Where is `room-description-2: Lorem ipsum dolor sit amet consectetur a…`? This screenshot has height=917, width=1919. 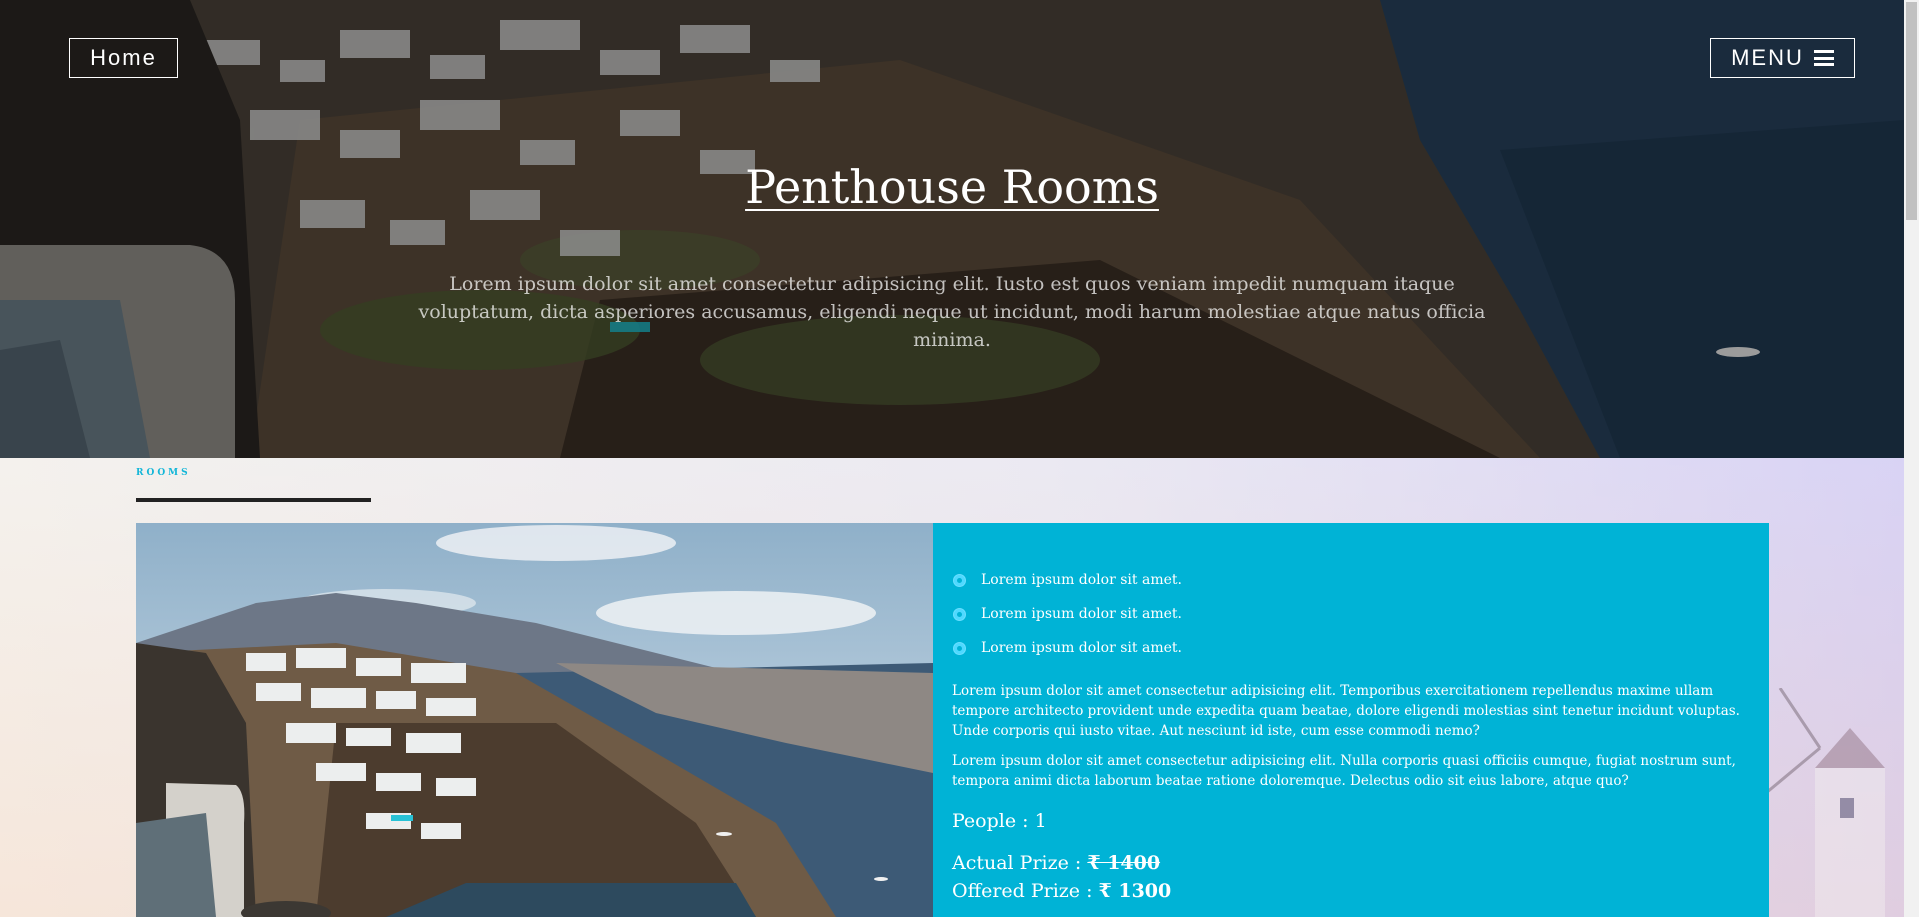 room-description-2: Lorem ipsum dolor sit amet consectetur a… is located at coordinates (1344, 771).